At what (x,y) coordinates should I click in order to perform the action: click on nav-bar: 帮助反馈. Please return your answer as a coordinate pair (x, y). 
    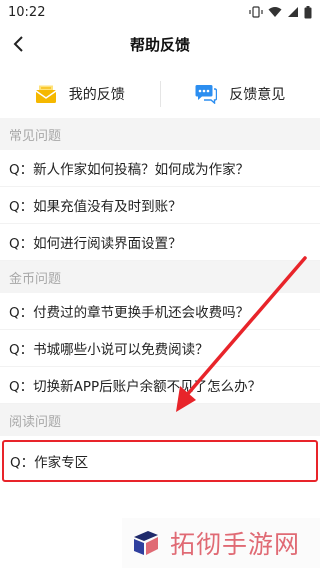
    Looking at the image, I should click on (160, 44).